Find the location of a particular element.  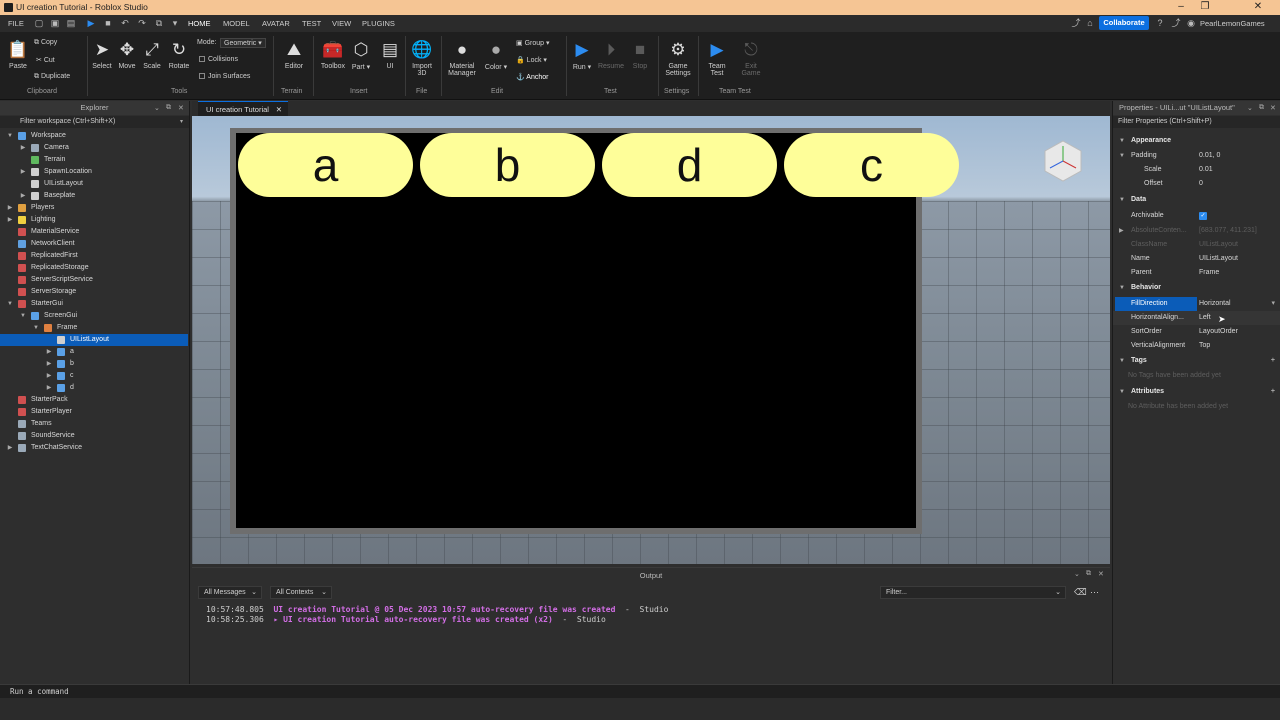

explorer-item: ▶ TextChatService is located at coordinates (94, 448).